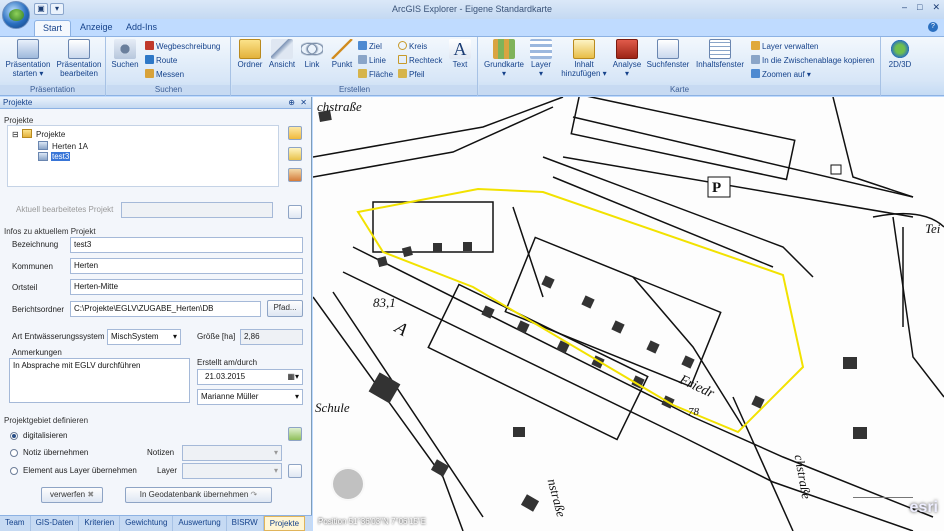 Image resolution: width=944 pixels, height=531 pixels. What do you see at coordinates (372, 60) in the screenshot?
I see `linie-button: Linie` at bounding box center [372, 60].